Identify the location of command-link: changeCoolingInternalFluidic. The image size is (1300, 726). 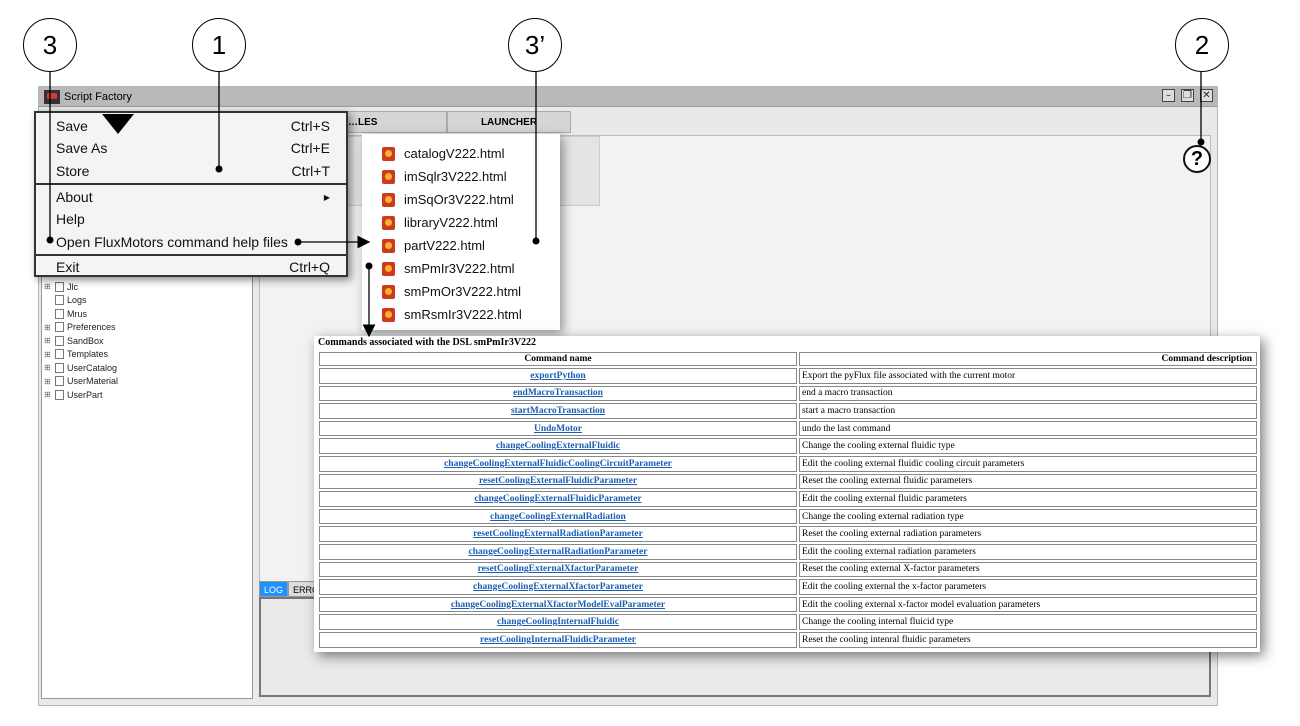
(558, 622).